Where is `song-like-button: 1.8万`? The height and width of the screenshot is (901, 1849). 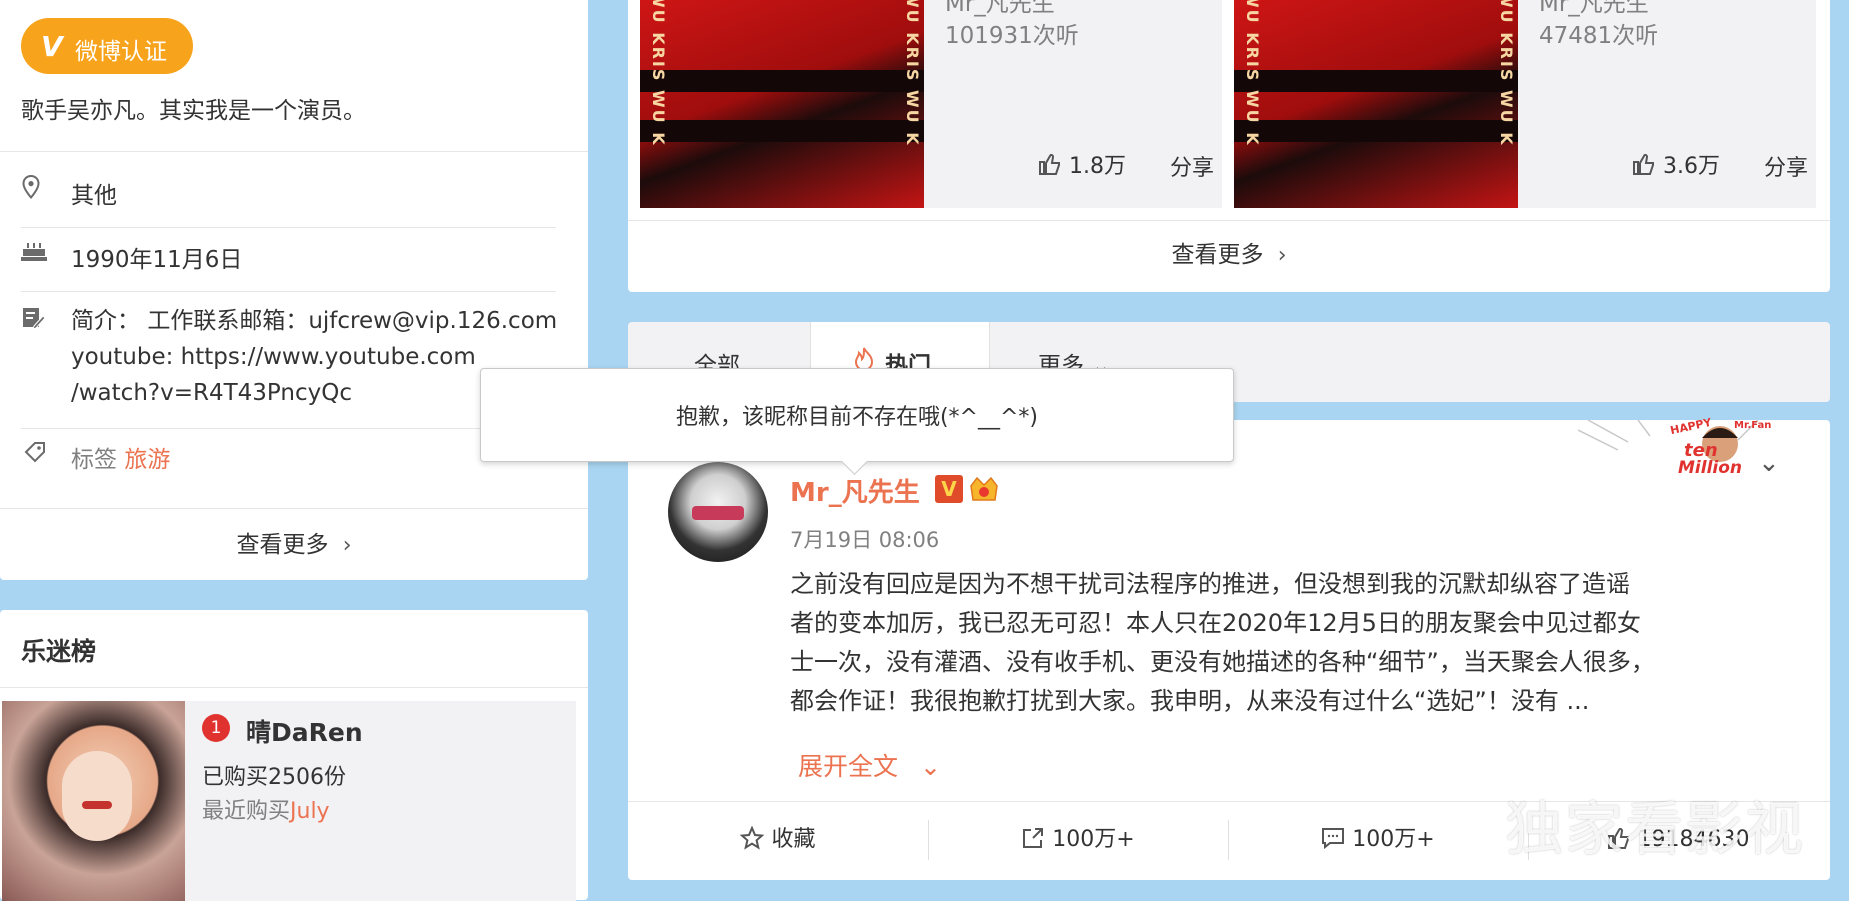
song-like-button: 1.8万 is located at coordinates (1082, 165).